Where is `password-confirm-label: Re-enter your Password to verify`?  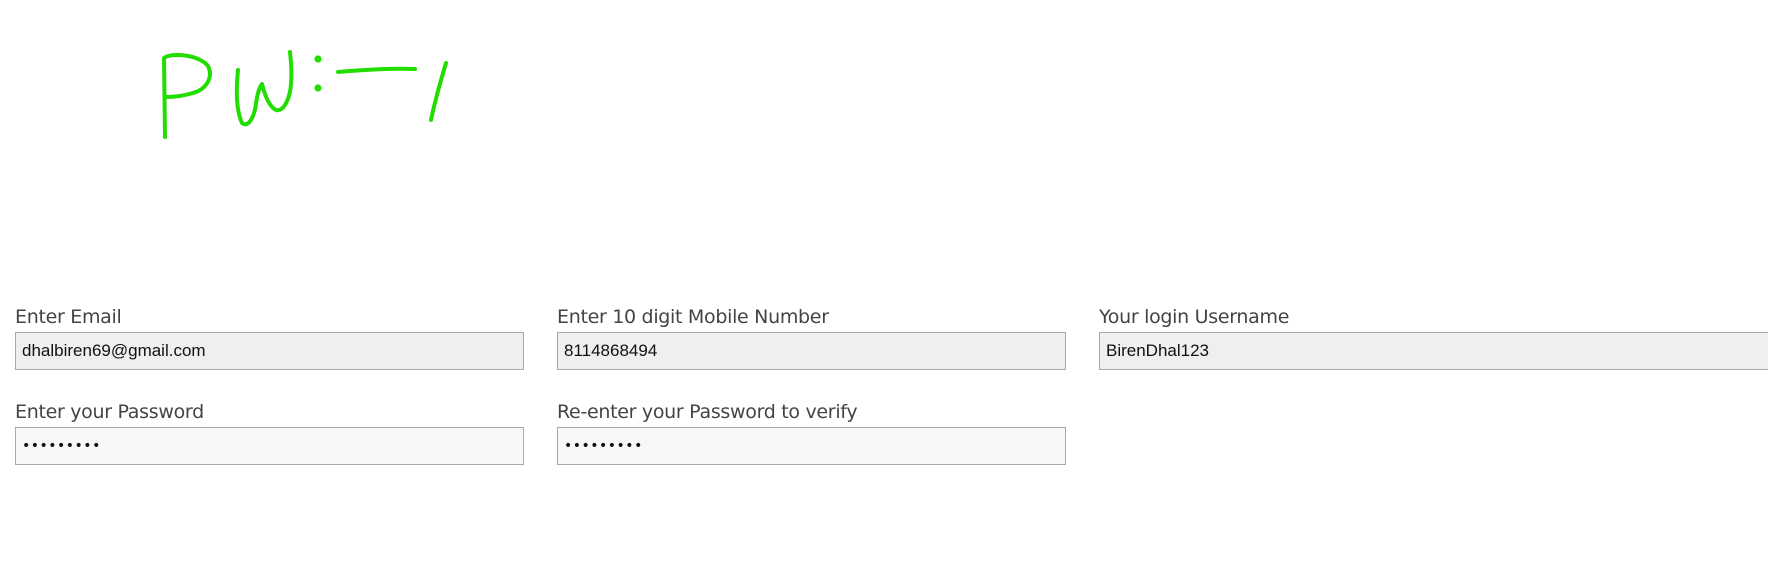
password-confirm-label: Re-enter your Password to verify is located at coordinates (707, 412).